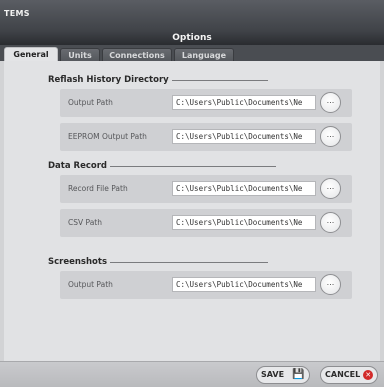 This screenshot has width=384, height=387. I want to click on tab-units: Units, so click(80, 54).